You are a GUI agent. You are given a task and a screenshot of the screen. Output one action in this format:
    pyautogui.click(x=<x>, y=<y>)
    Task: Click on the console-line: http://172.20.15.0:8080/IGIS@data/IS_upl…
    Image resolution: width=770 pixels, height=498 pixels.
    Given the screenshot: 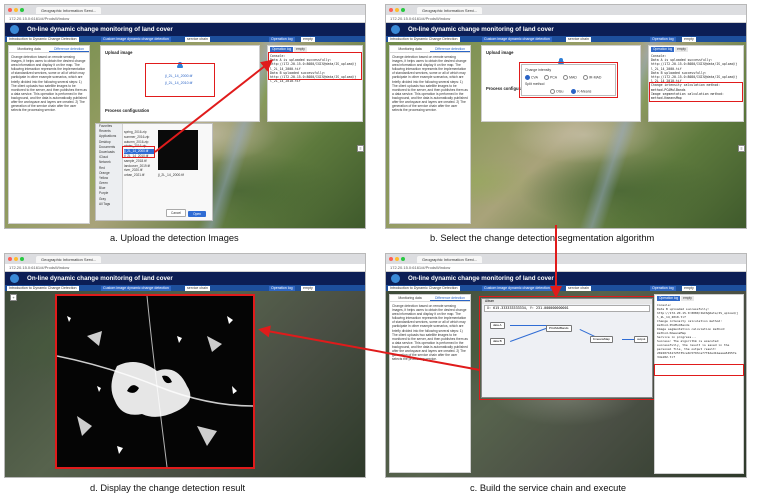 What is the action you would take?
    pyautogui.click(x=694, y=64)
    